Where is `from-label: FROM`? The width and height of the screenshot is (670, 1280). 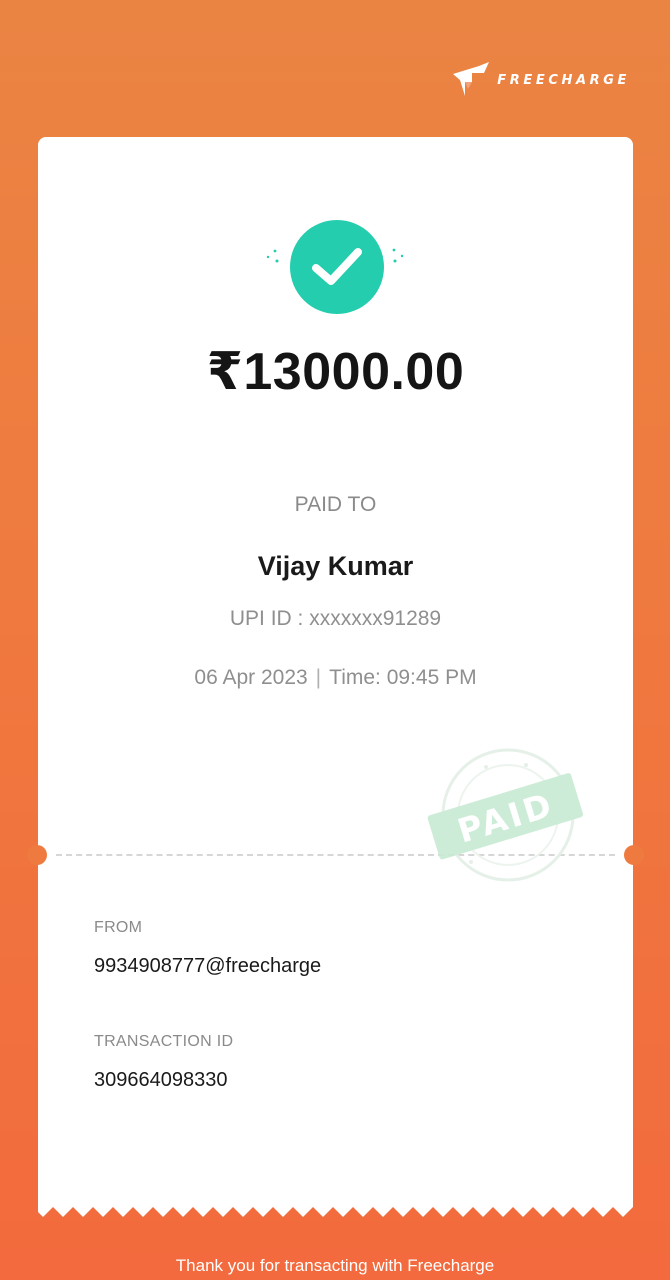
from-label: FROM is located at coordinates (118, 927).